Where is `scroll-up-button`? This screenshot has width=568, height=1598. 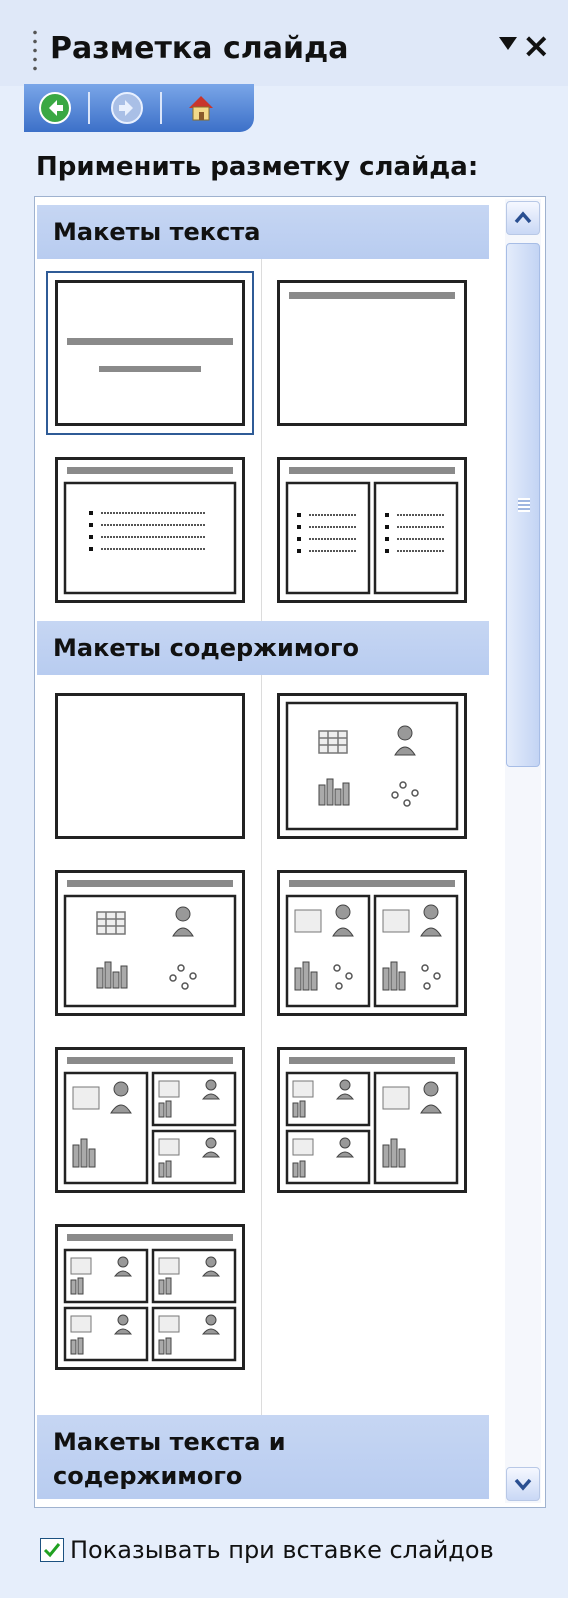 scroll-up-button is located at coordinates (523, 218).